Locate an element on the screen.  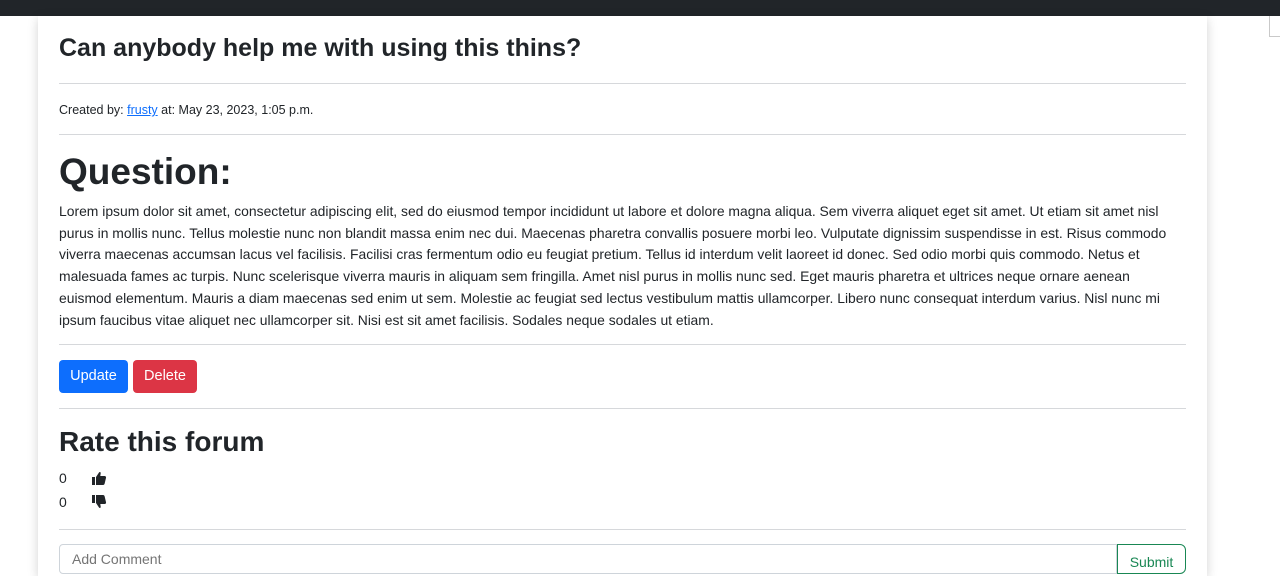
submit-comment-button: Submit is located at coordinates (1151, 559).